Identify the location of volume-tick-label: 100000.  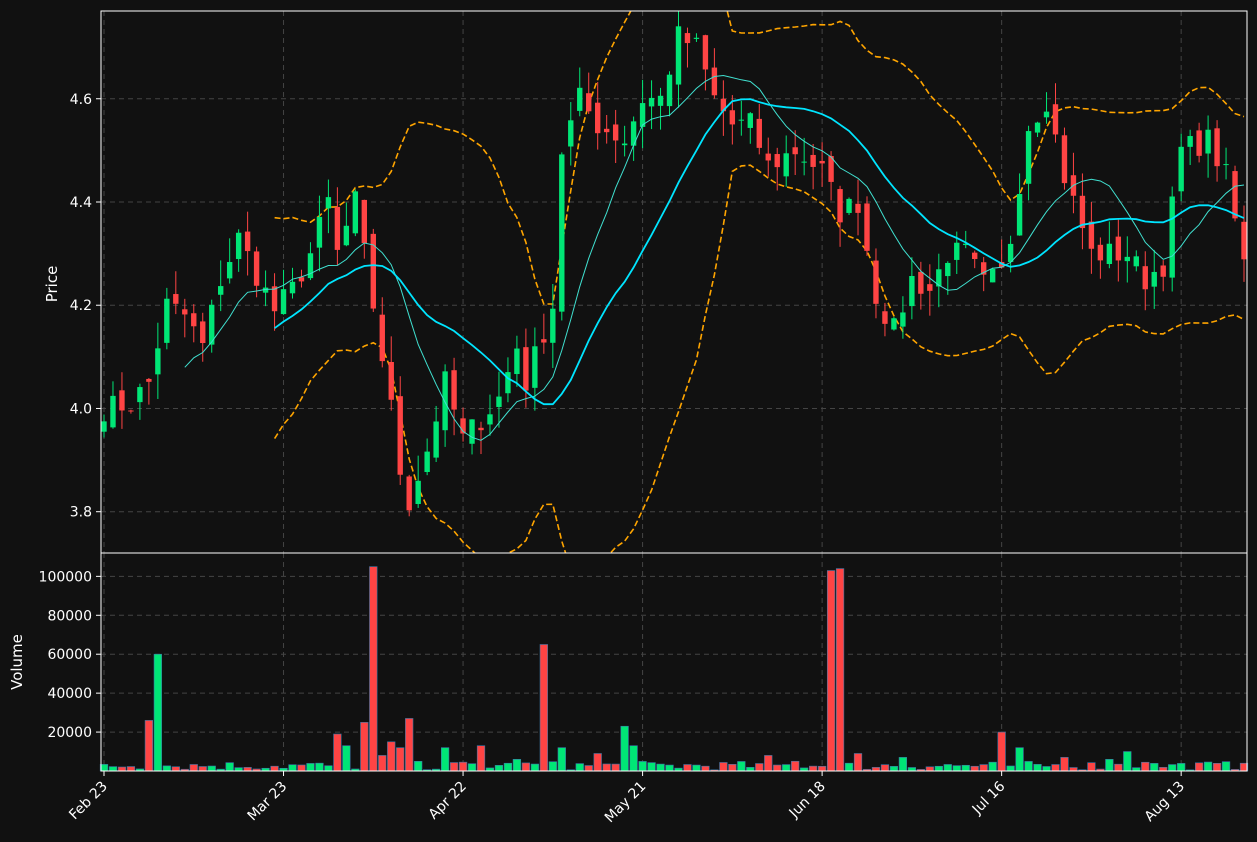
(65, 577).